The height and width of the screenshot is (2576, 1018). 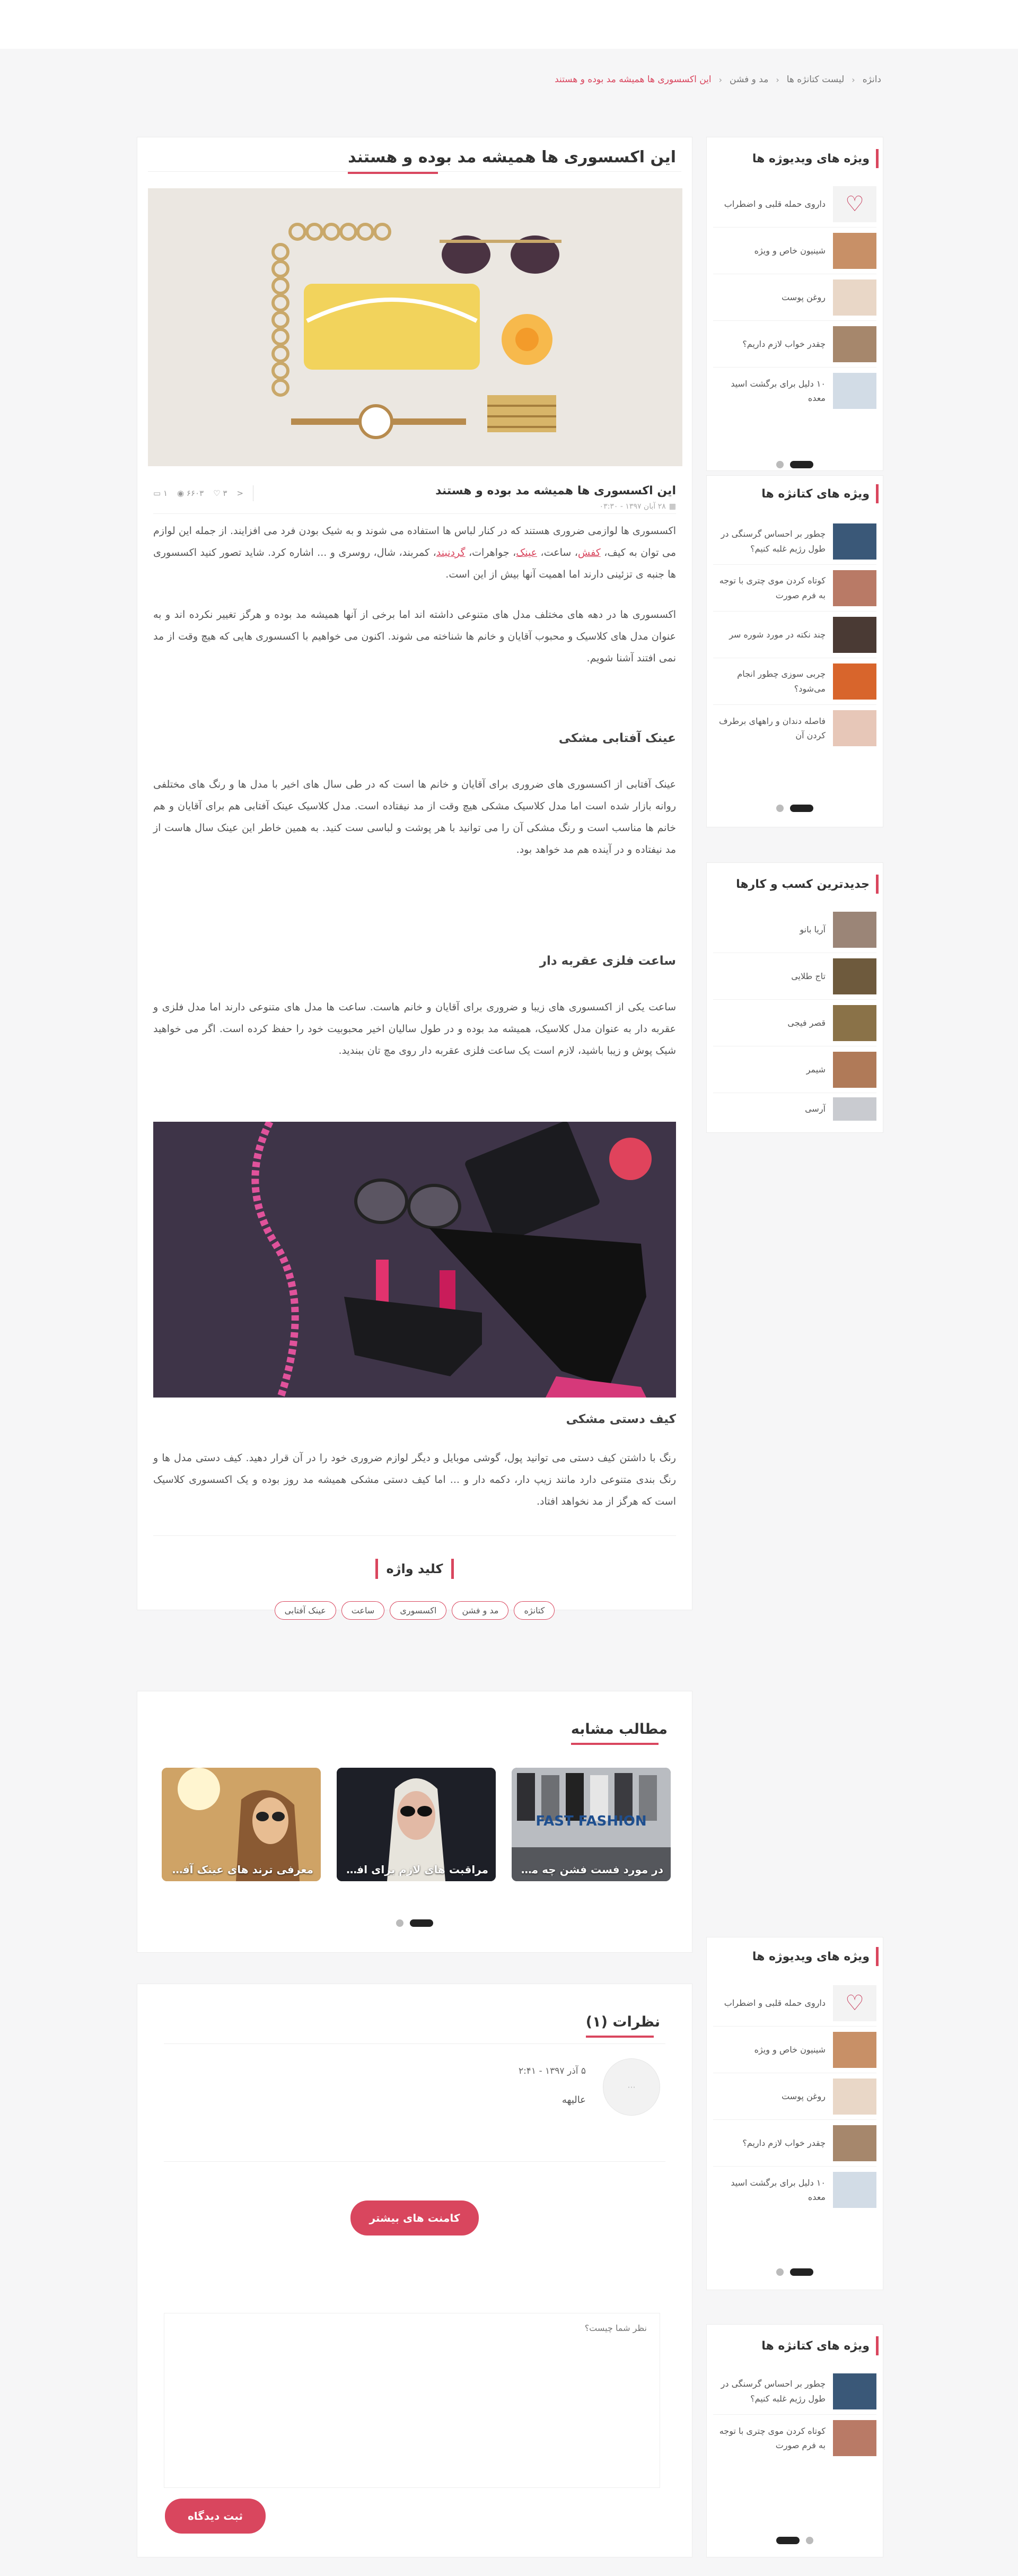 What do you see at coordinates (804, 297) in the screenshot?
I see `sidebar-item-label: روغن پوست` at bounding box center [804, 297].